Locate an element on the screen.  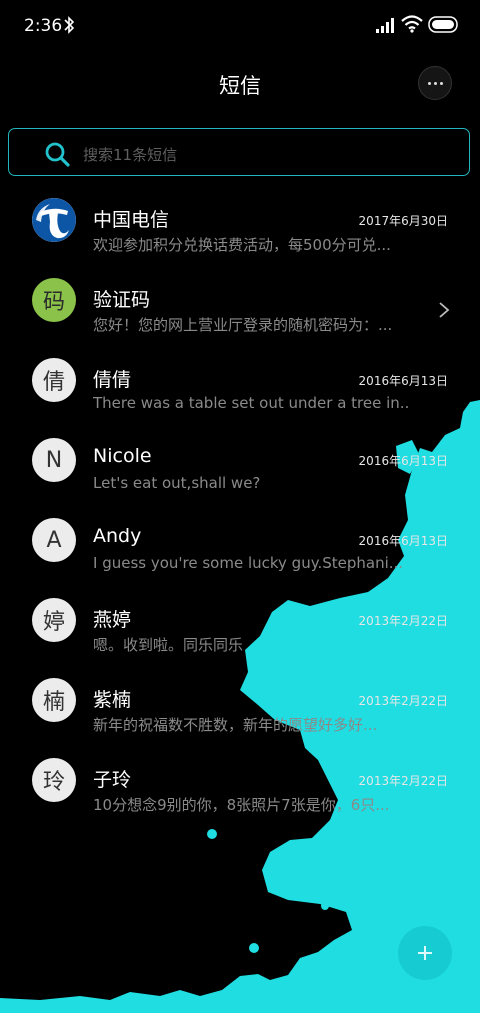
message-sender: 中国电信 is located at coordinates (131, 220).